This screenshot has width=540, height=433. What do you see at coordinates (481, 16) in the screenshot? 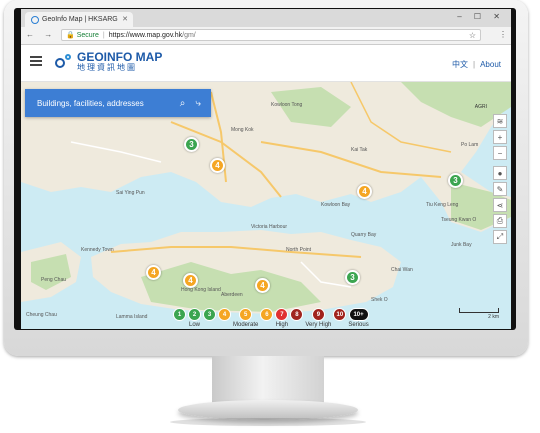
I see `window-controls: – ☐ ✕` at bounding box center [481, 16].